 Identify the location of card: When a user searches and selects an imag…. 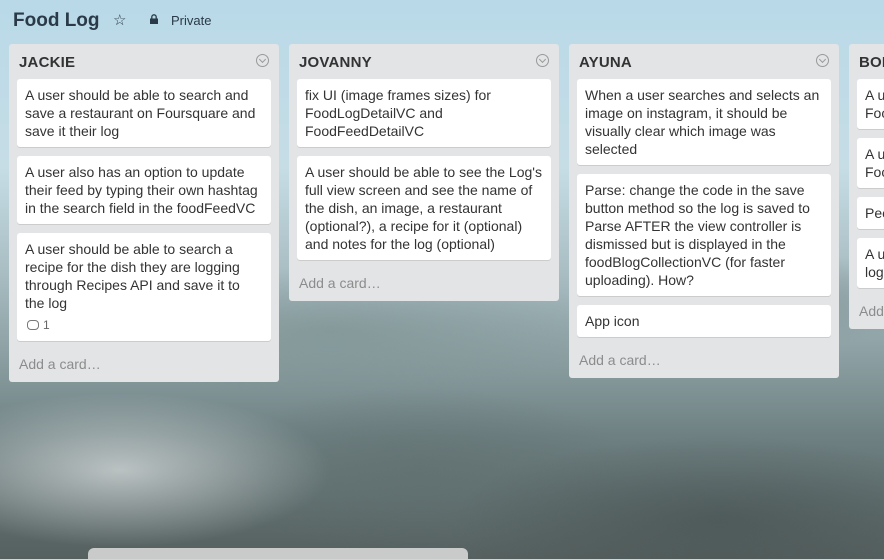
(704, 122).